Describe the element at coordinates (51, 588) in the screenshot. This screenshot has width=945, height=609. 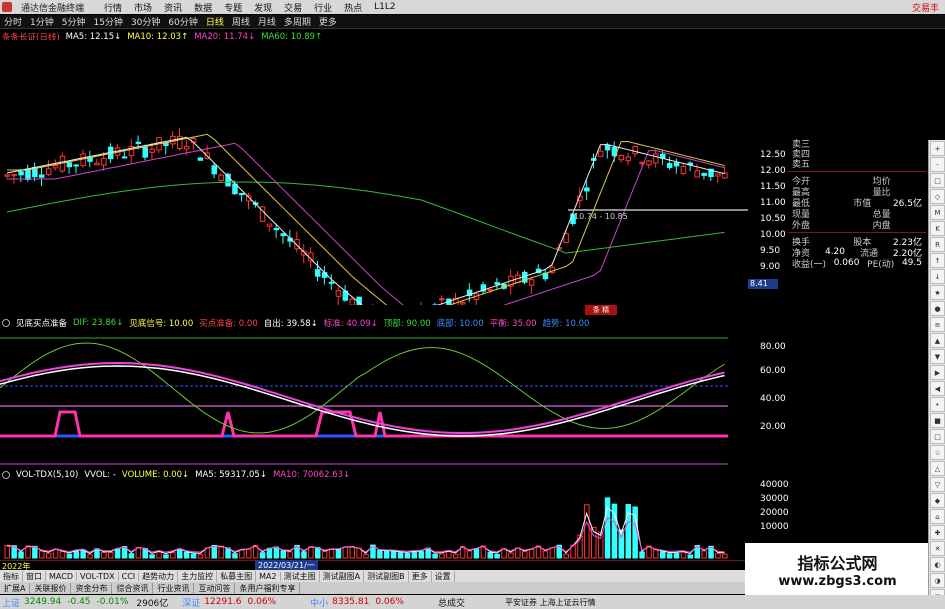
I see `tab-related: 关联报价` at that location.